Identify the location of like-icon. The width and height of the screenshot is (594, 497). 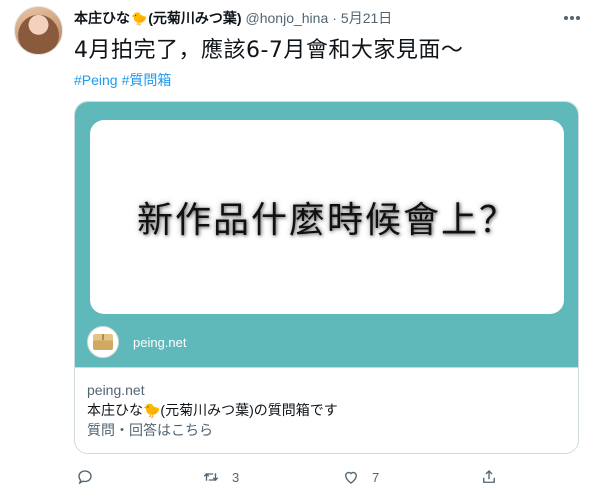
(351, 477).